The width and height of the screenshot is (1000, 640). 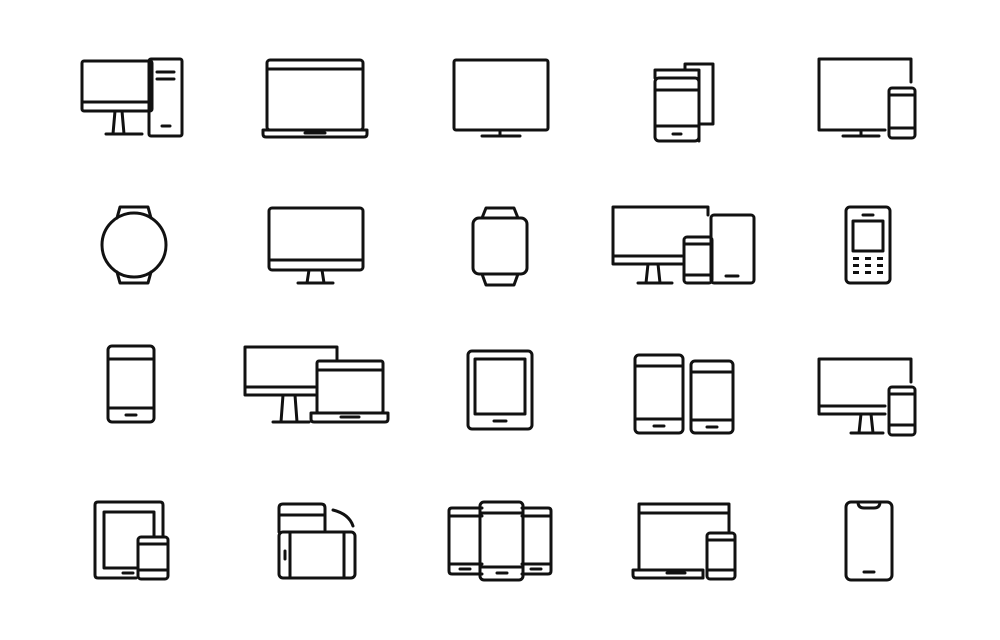 What do you see at coordinates (500, 245) in the screenshot?
I see `smartwatch-square-icon` at bounding box center [500, 245].